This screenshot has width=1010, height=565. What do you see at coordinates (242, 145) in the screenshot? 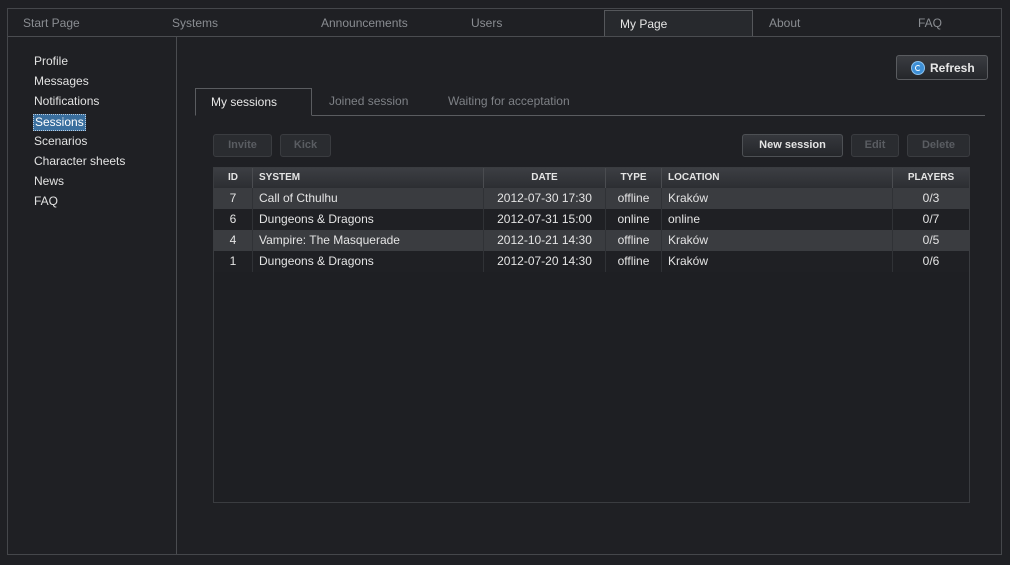
I see `invite-button: Invite` at bounding box center [242, 145].